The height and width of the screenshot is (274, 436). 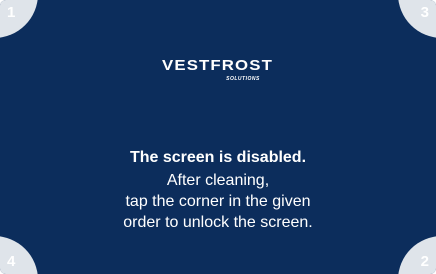 What do you see at coordinates (424, 12) in the screenshot?
I see `corner-number-top-right: 3` at bounding box center [424, 12].